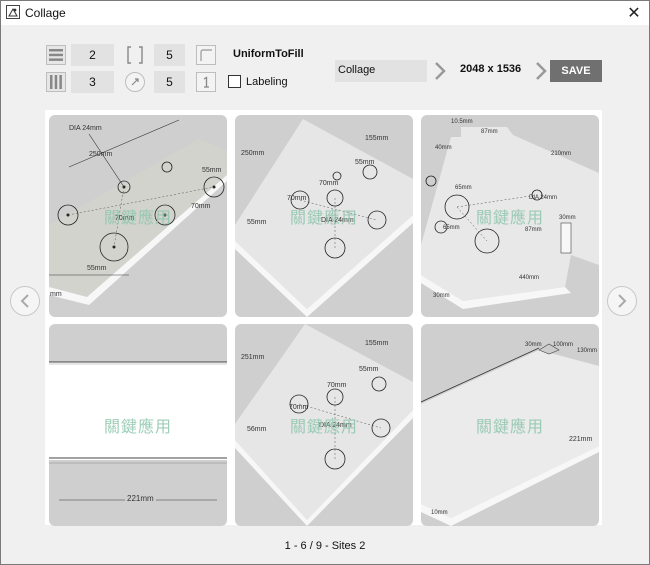 Image resolution: width=650 pixels, height=565 pixels. What do you see at coordinates (56, 294) in the screenshot?
I see `dimension-label: mm` at bounding box center [56, 294].